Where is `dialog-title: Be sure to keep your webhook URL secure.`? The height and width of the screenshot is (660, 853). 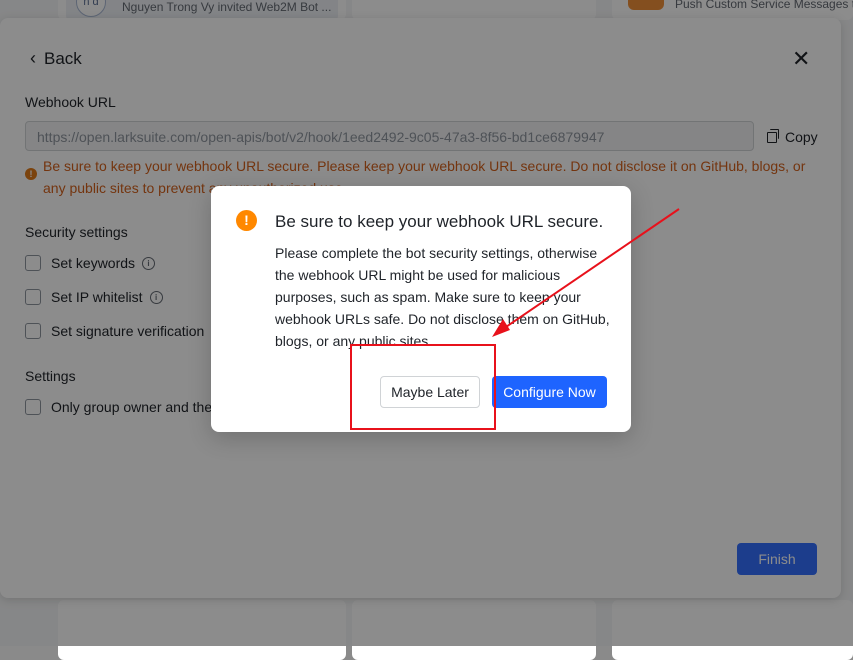
dialog-title: Be sure to keep your webhook URL secure. is located at coordinates (439, 221).